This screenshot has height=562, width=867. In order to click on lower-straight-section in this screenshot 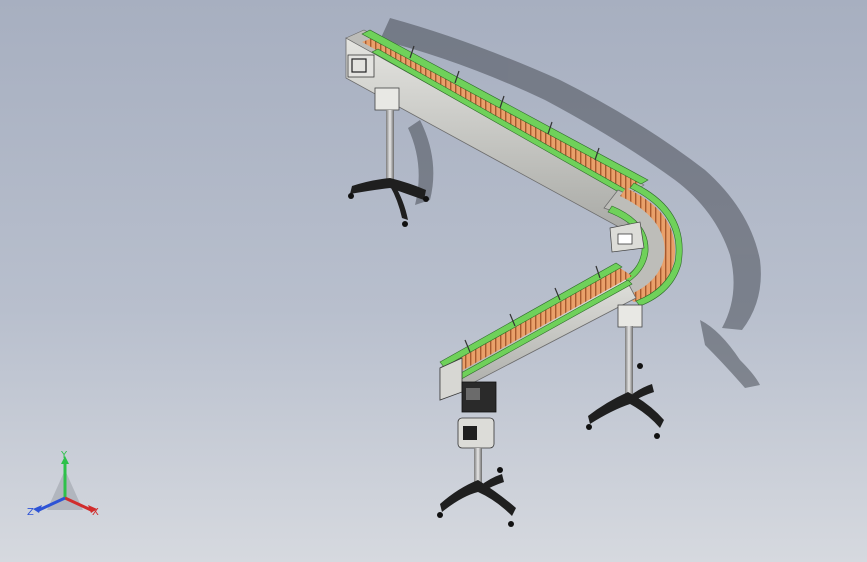, I will do `click(538, 331)`.